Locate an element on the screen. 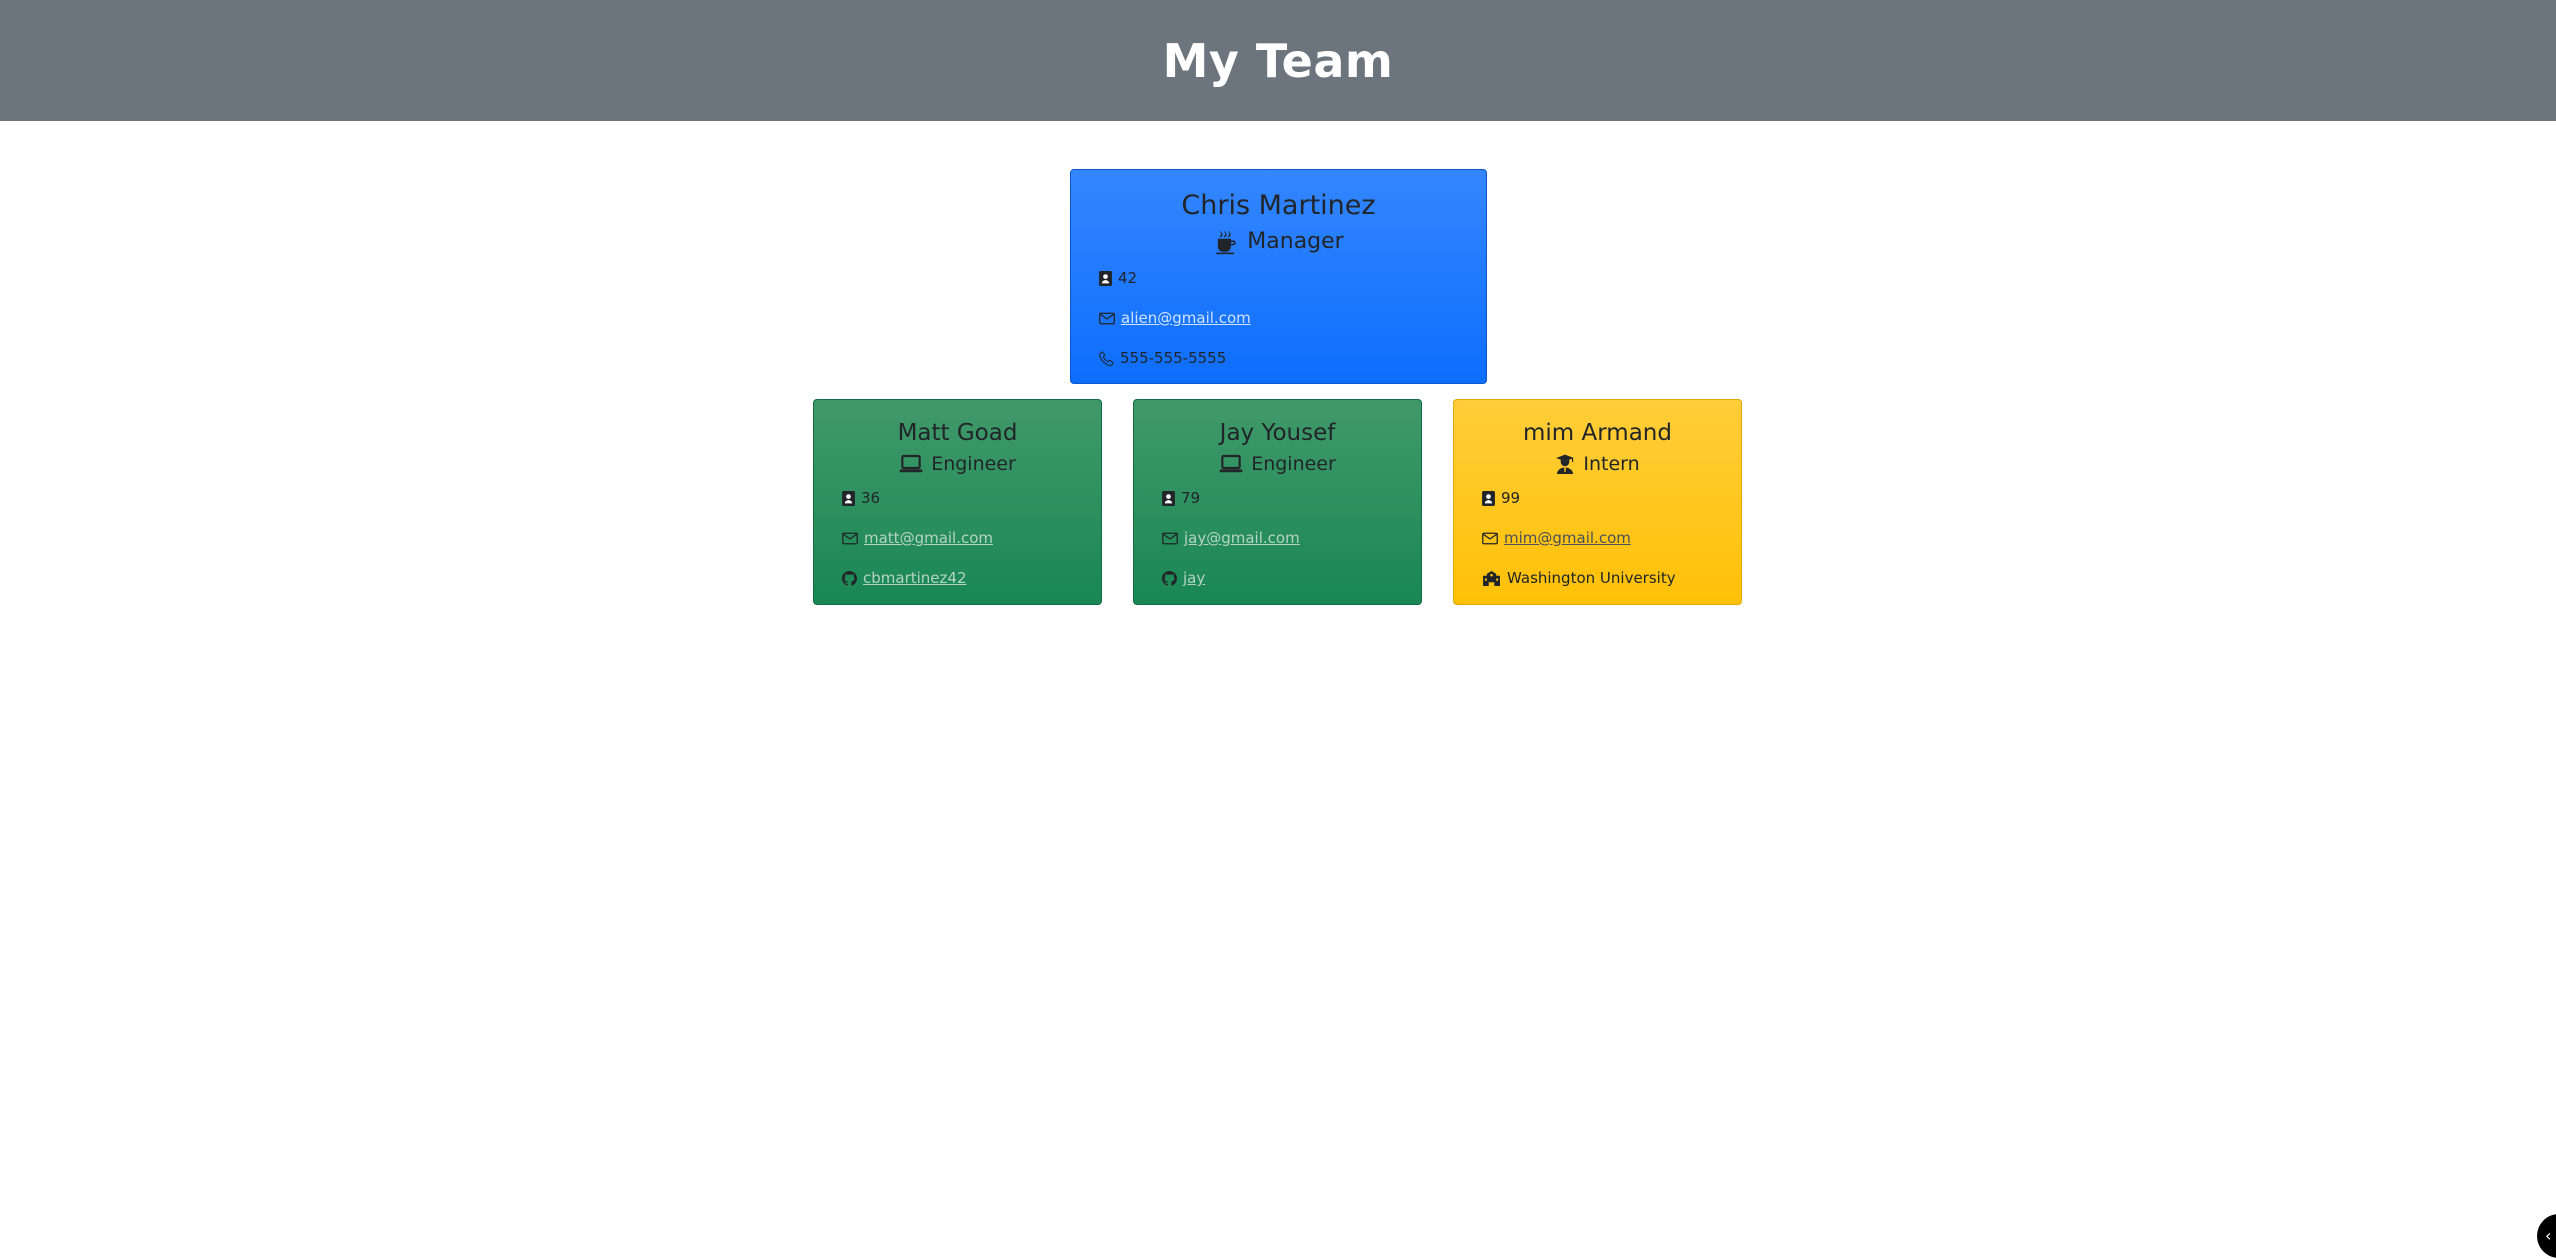 This screenshot has height=1259, width=2556. employee-email: jay@gmail.com is located at coordinates (1277, 538).